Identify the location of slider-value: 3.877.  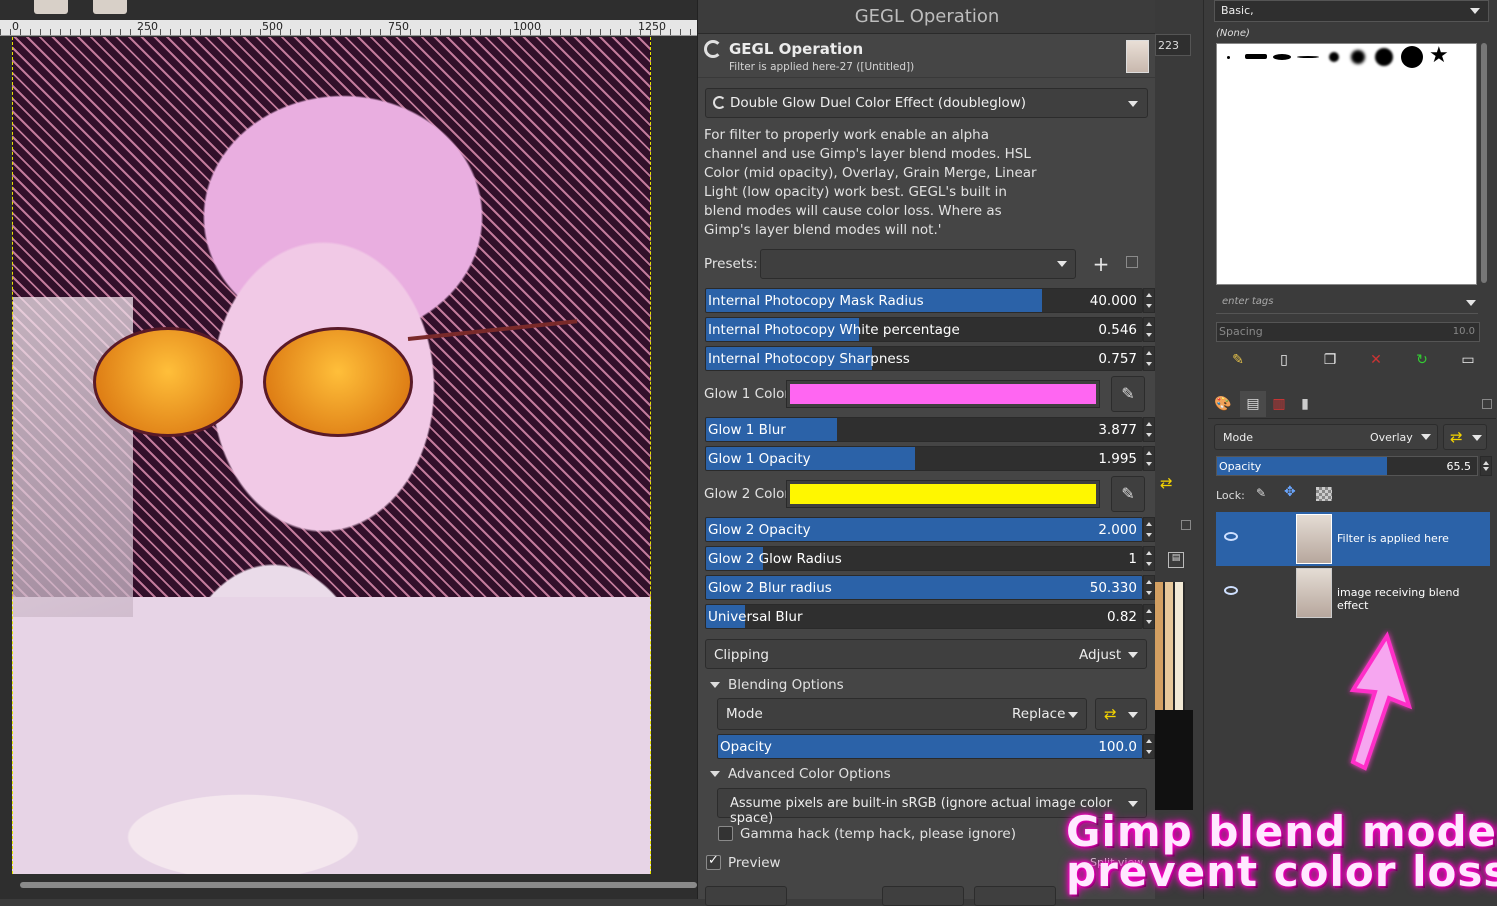
(1117, 430).